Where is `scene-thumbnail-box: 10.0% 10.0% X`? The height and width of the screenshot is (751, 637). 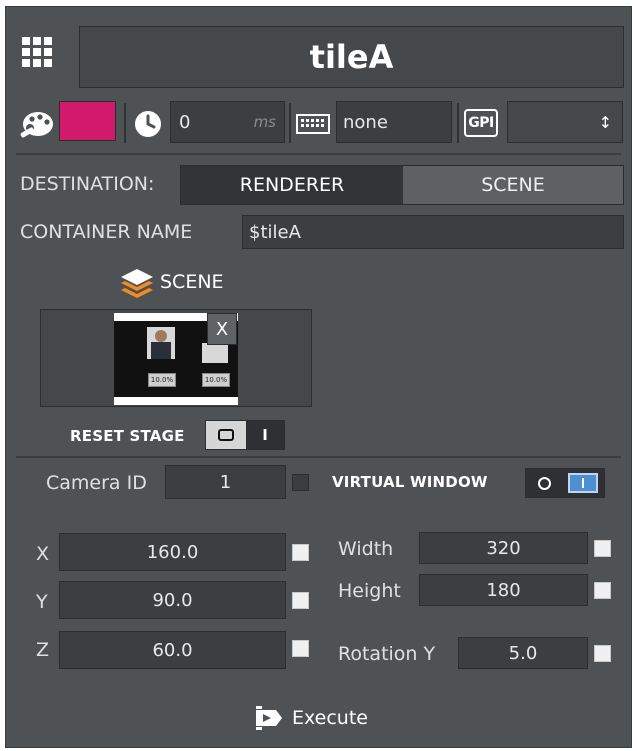 scene-thumbnail-box: 10.0% 10.0% X is located at coordinates (176, 358).